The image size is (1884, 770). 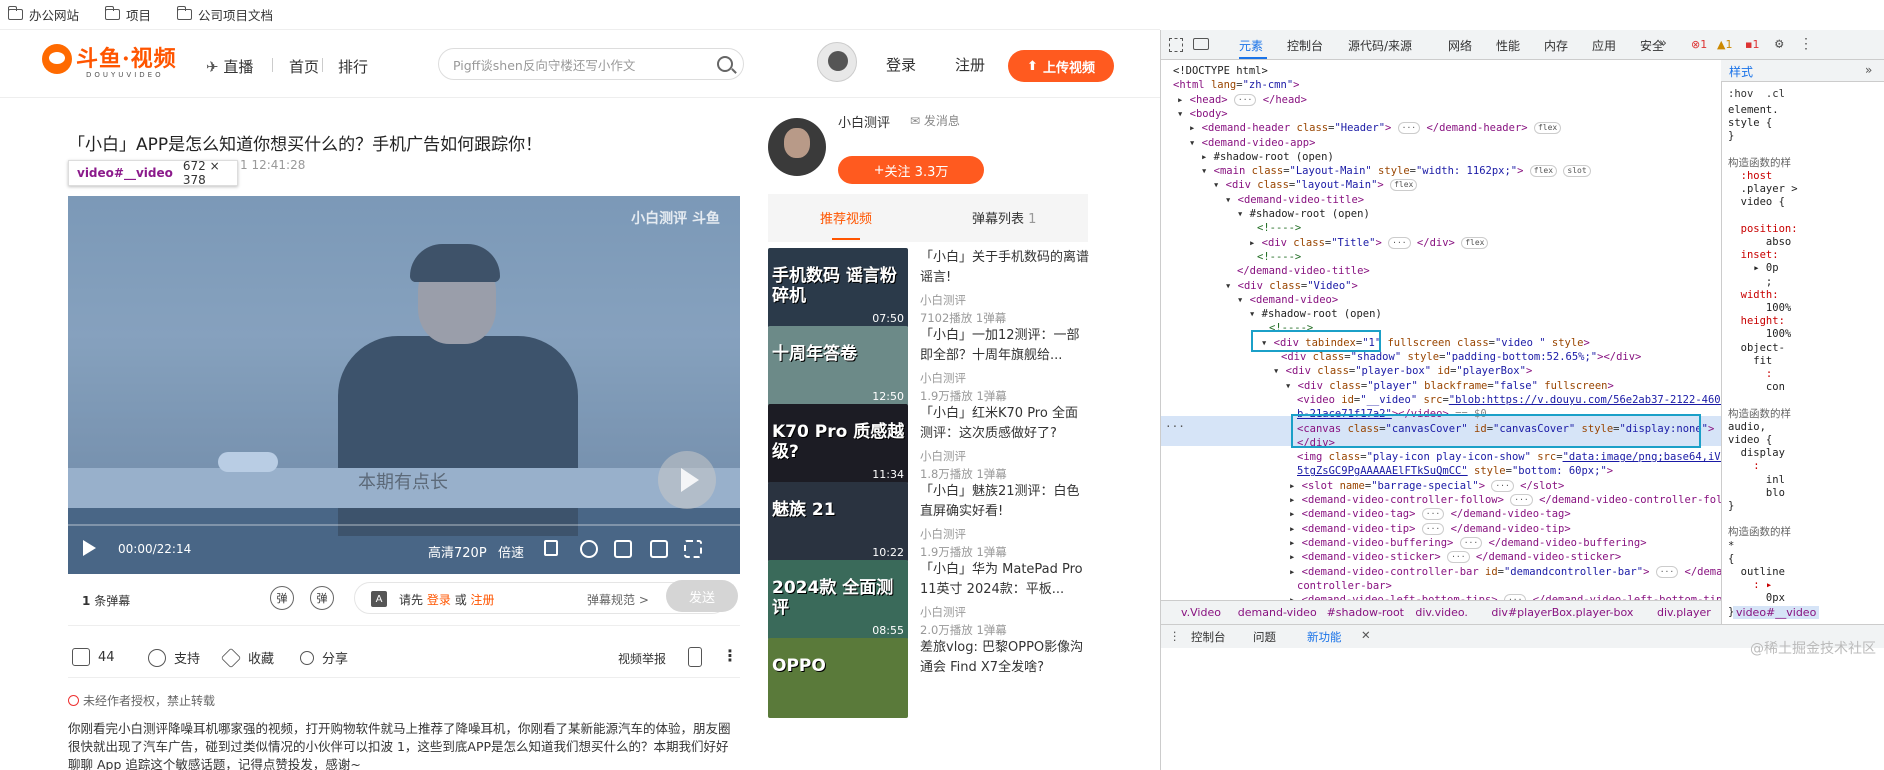 I want to click on breadcrumb-item: #shadow-root, so click(x=1365, y=612).